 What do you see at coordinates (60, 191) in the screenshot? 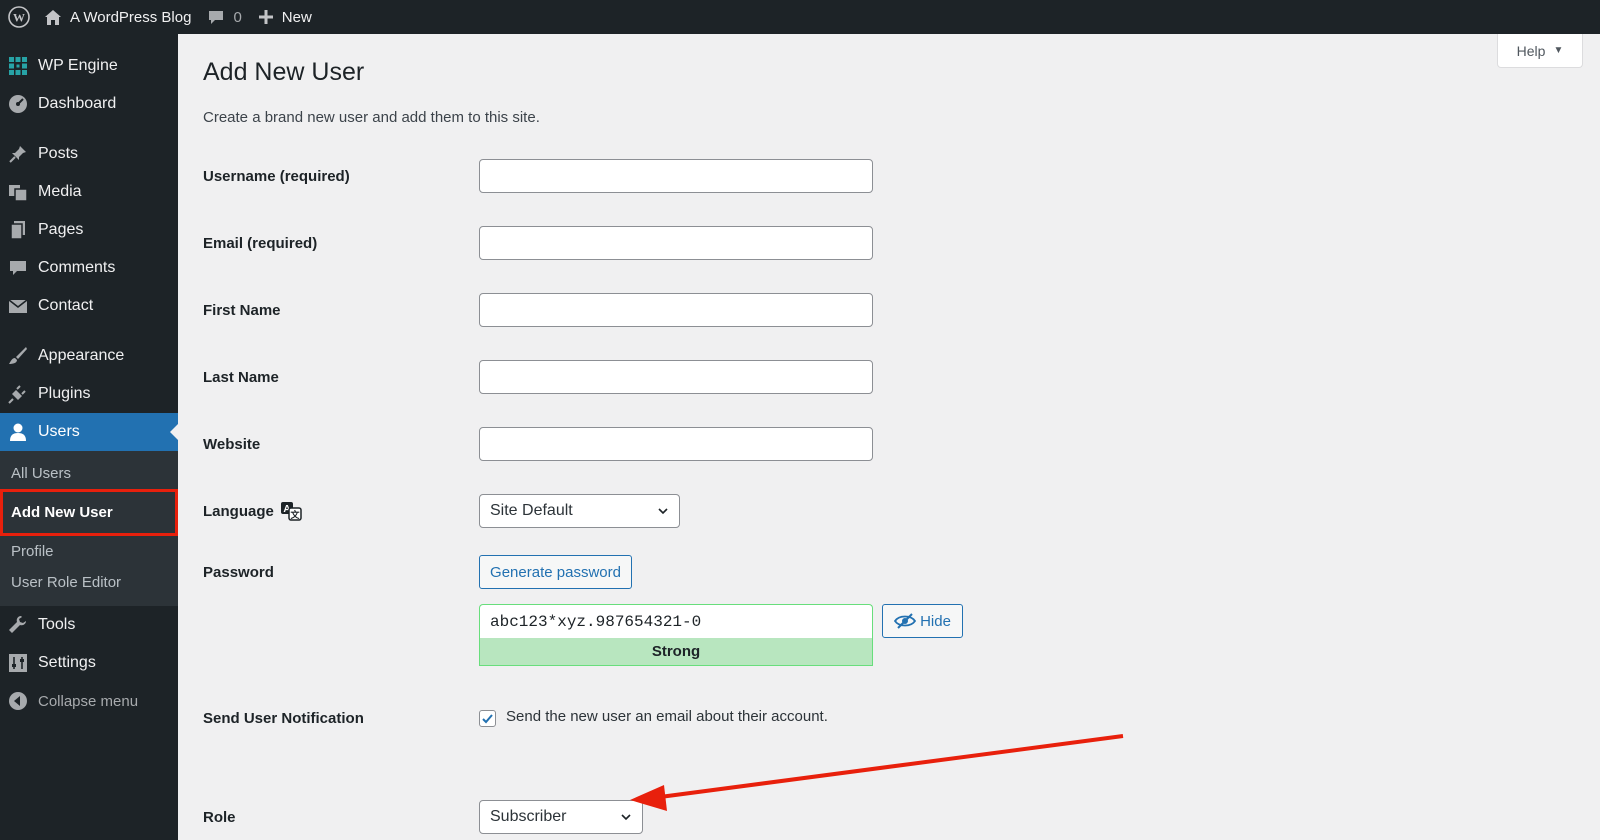
I see `sidebar-item-label: Media` at bounding box center [60, 191].